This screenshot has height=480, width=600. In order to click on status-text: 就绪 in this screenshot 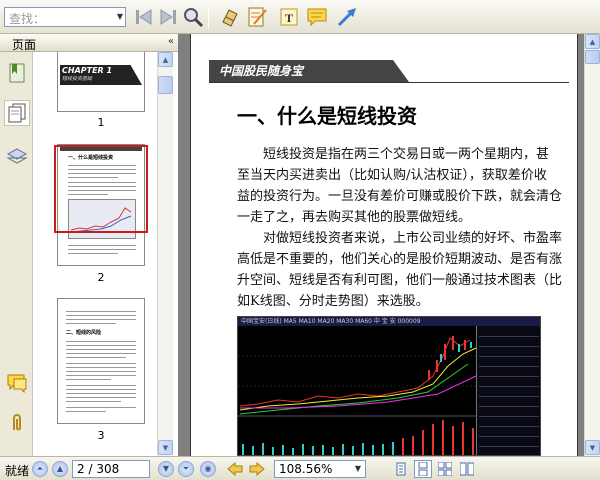, I will do `click(17, 471)`.